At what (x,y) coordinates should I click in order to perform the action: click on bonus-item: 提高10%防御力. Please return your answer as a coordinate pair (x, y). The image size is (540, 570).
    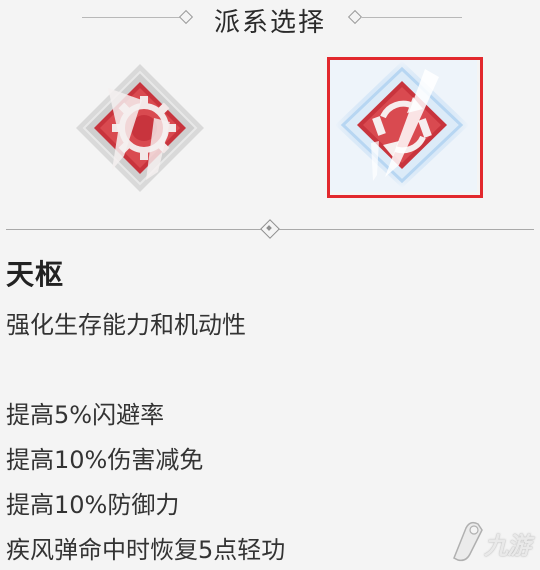
    Looking at the image, I should click on (93, 505).